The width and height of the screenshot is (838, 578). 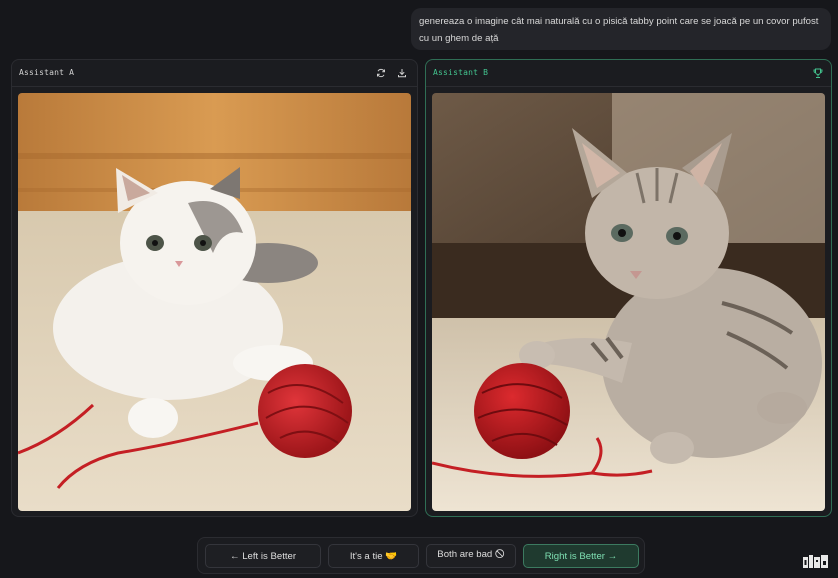 I want to click on left-is-better-button: ← Left is Better, so click(x=263, y=556).